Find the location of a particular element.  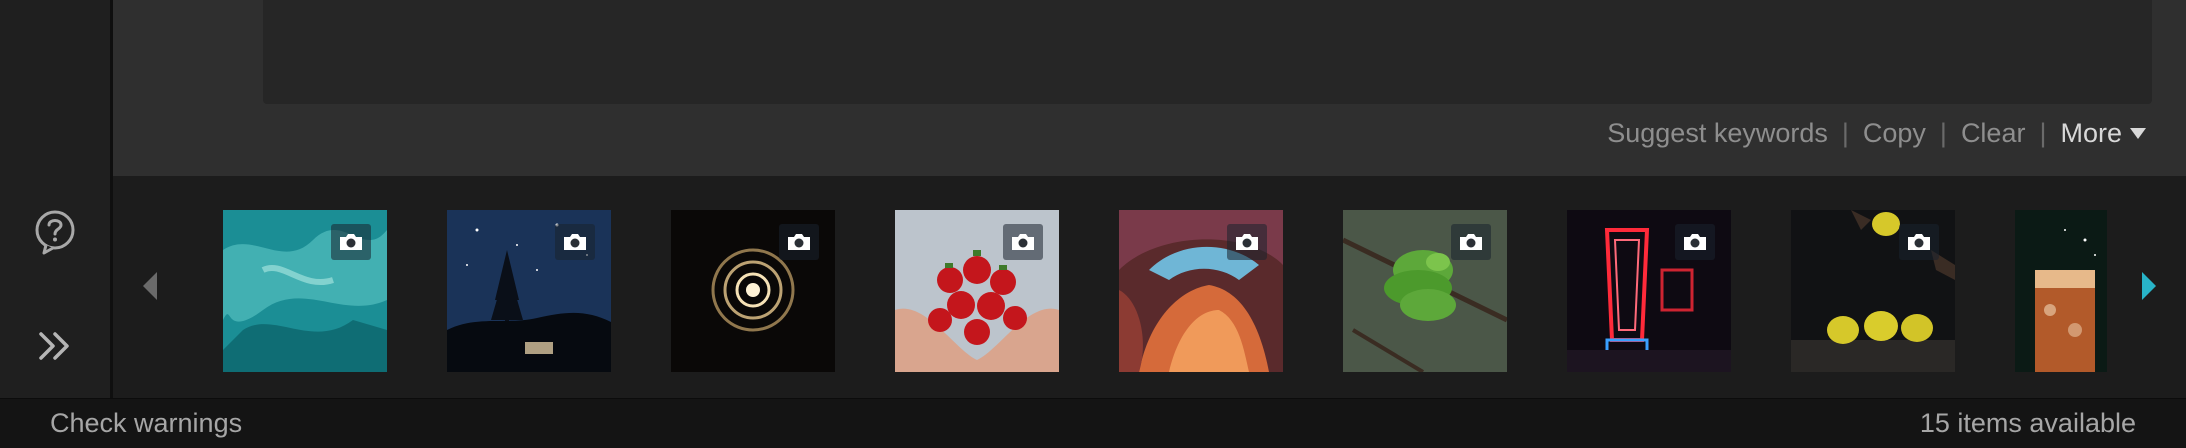

more-menu-button: More is located at coordinates (2103, 133).